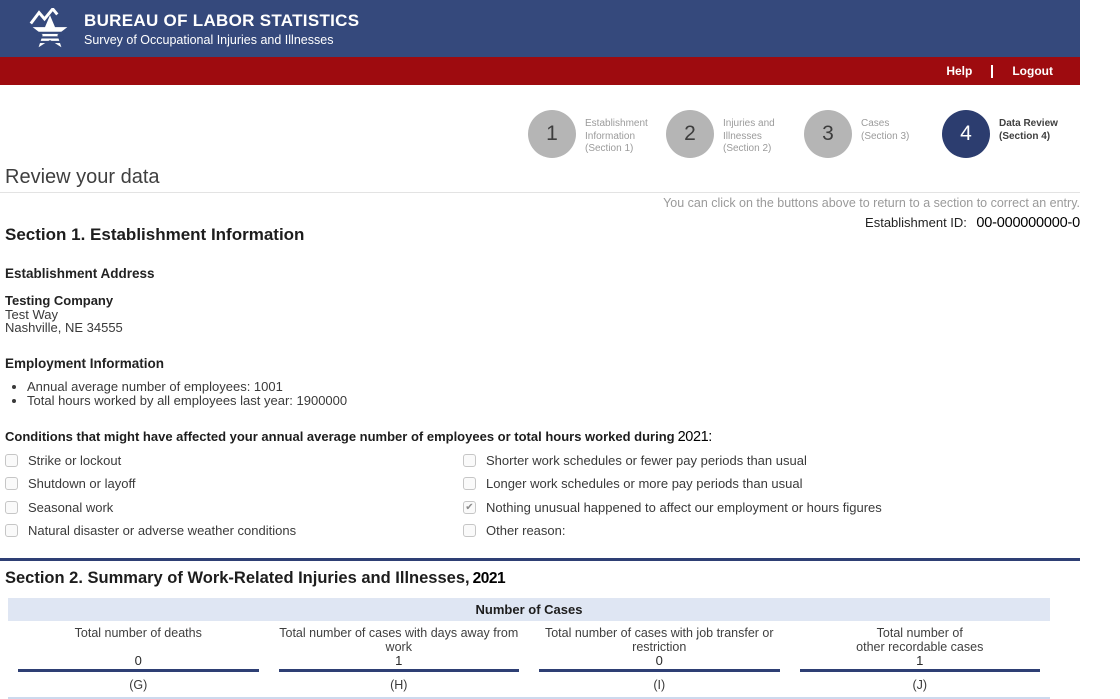 The height and width of the screenshot is (699, 1120). What do you see at coordinates (540, 71) in the screenshot?
I see `top-nav-bar: Help Logout` at bounding box center [540, 71].